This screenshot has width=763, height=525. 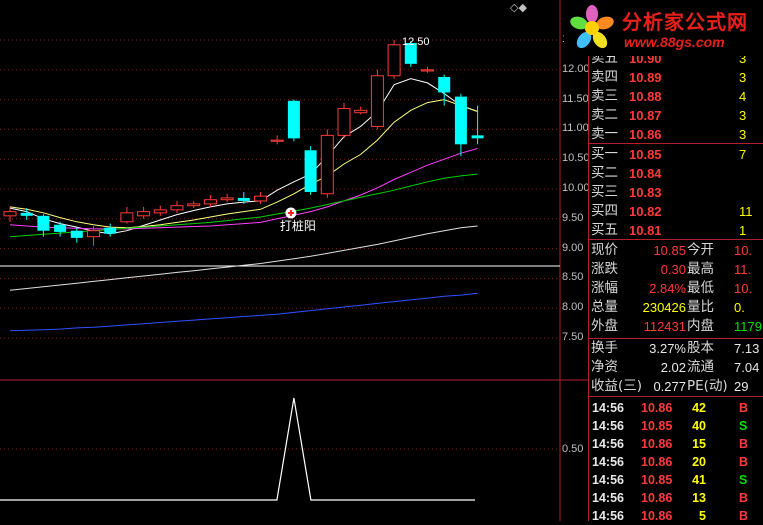 What do you see at coordinates (575, 98) in the screenshot?
I see `price-tick-label: 11.50` at bounding box center [575, 98].